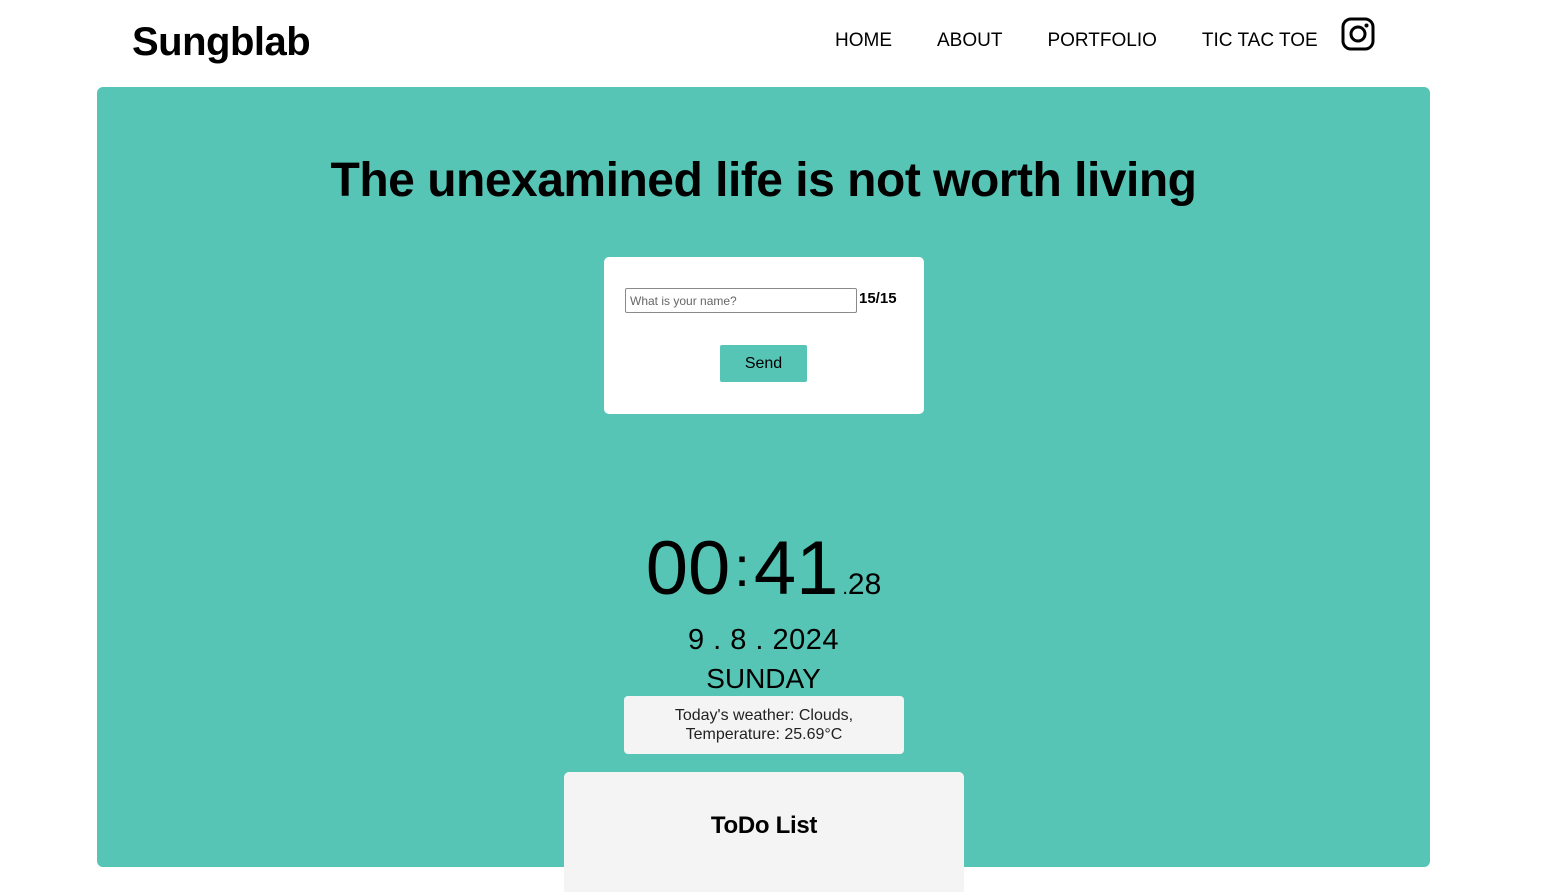 This screenshot has height=892, width=1557. What do you see at coordinates (969, 41) in the screenshot?
I see `nav-about-link: ABOUT` at bounding box center [969, 41].